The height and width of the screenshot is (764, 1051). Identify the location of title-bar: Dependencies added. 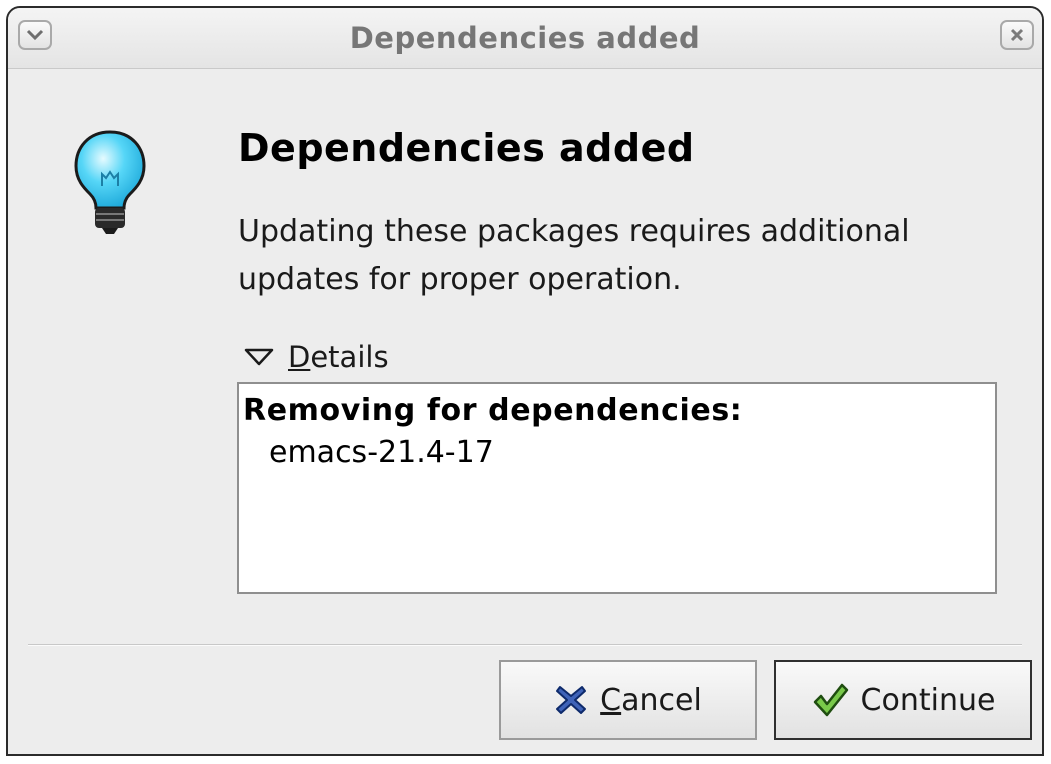
(525, 38).